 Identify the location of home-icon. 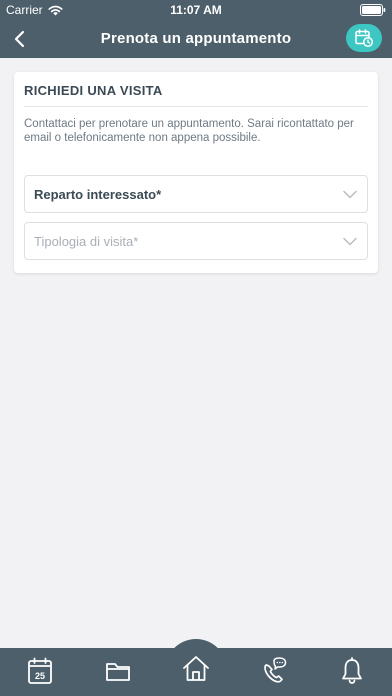
(196, 668).